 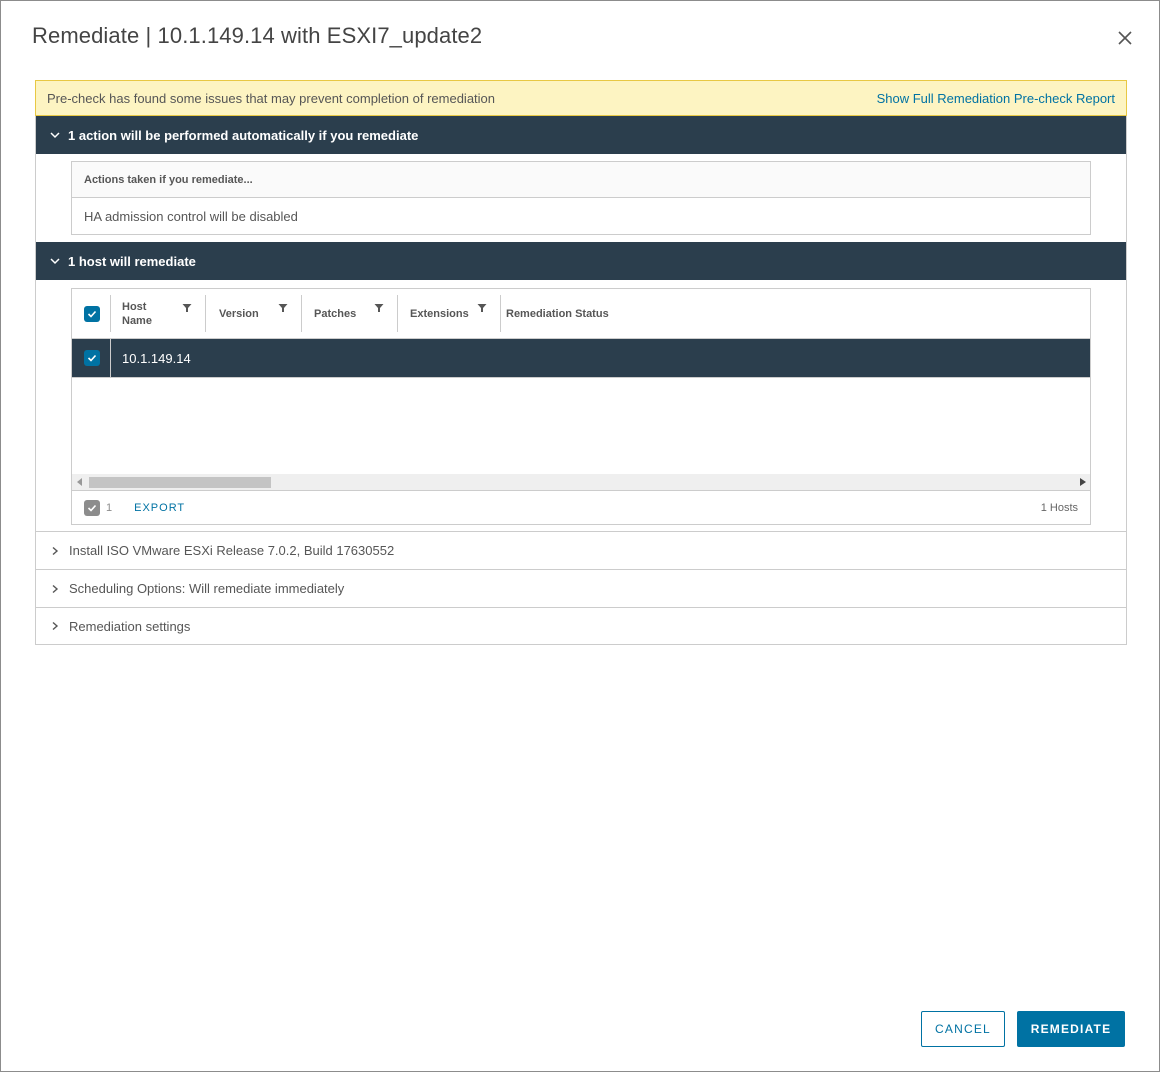 What do you see at coordinates (581, 626) in the screenshot?
I see `remediation-settings-section: Remediation settings` at bounding box center [581, 626].